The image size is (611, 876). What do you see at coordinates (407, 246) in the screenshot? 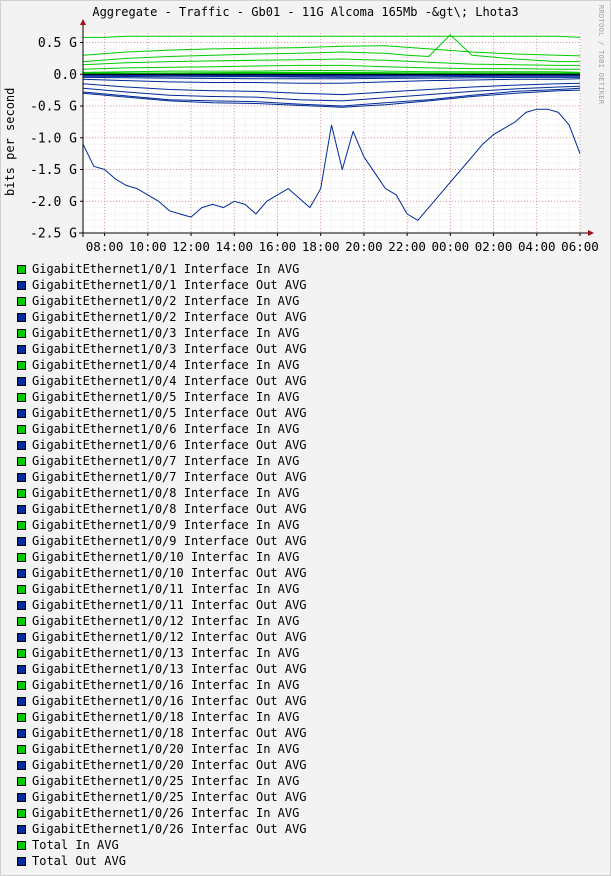
I see `x-tick-label: 22:00` at bounding box center [407, 246].